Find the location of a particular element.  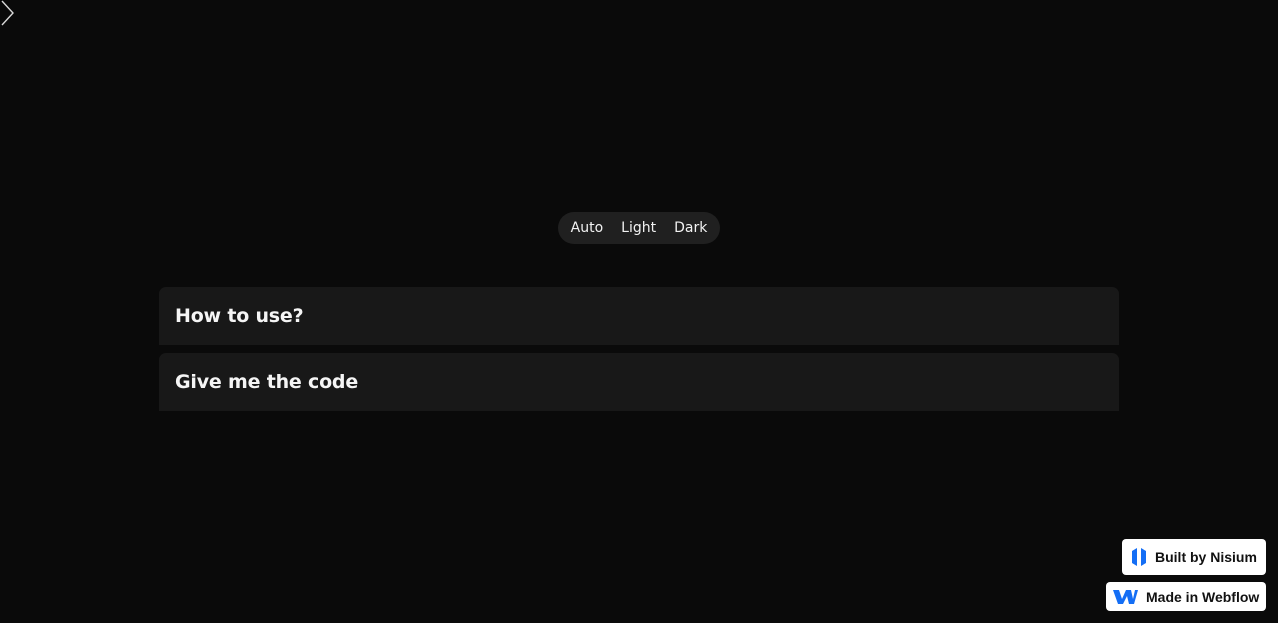

built-by-nisium-badge: Built by Nisium is located at coordinates (1194, 557).